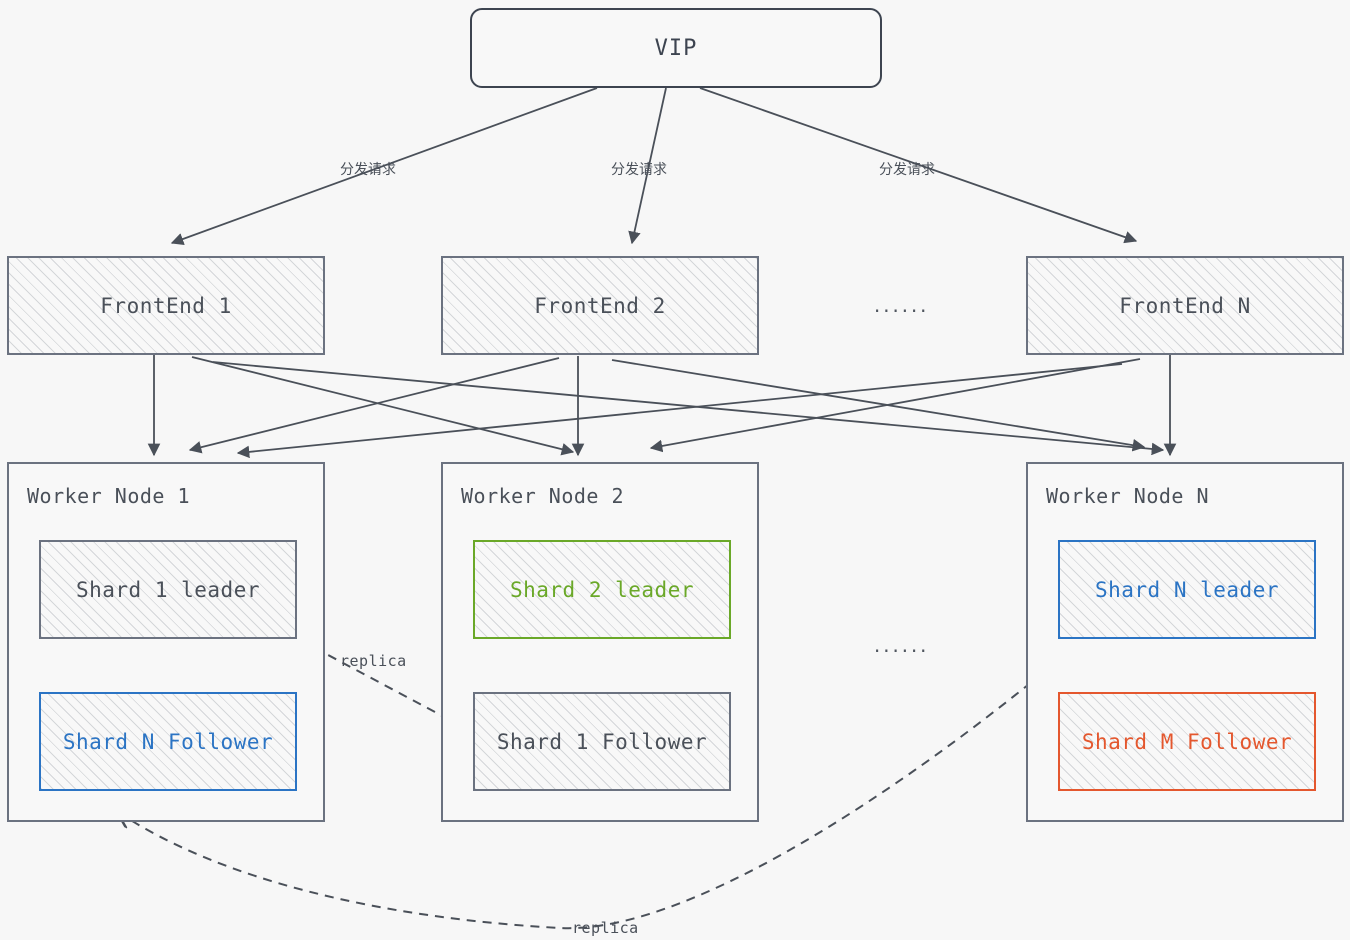 The height and width of the screenshot is (940, 1350). I want to click on frontend-box-n: FrontEnd N, so click(1185, 305).